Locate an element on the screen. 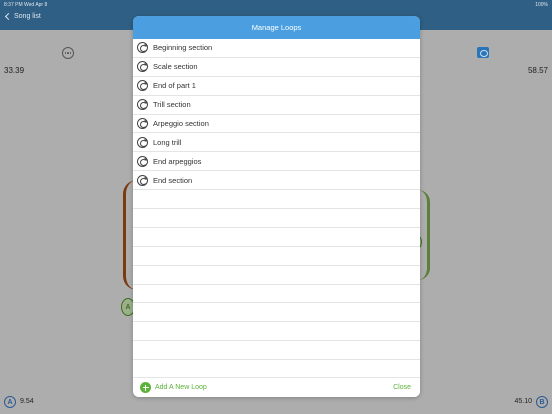  loop-row: End section is located at coordinates (276, 181).